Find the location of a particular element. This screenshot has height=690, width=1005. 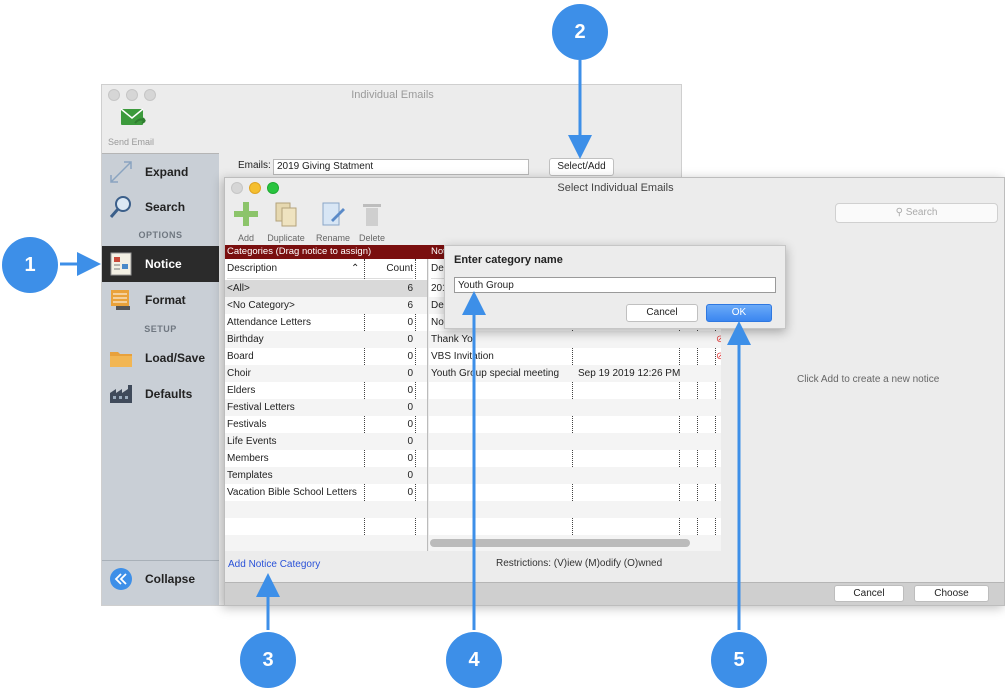

callout-1: 1 is located at coordinates (30, 265).